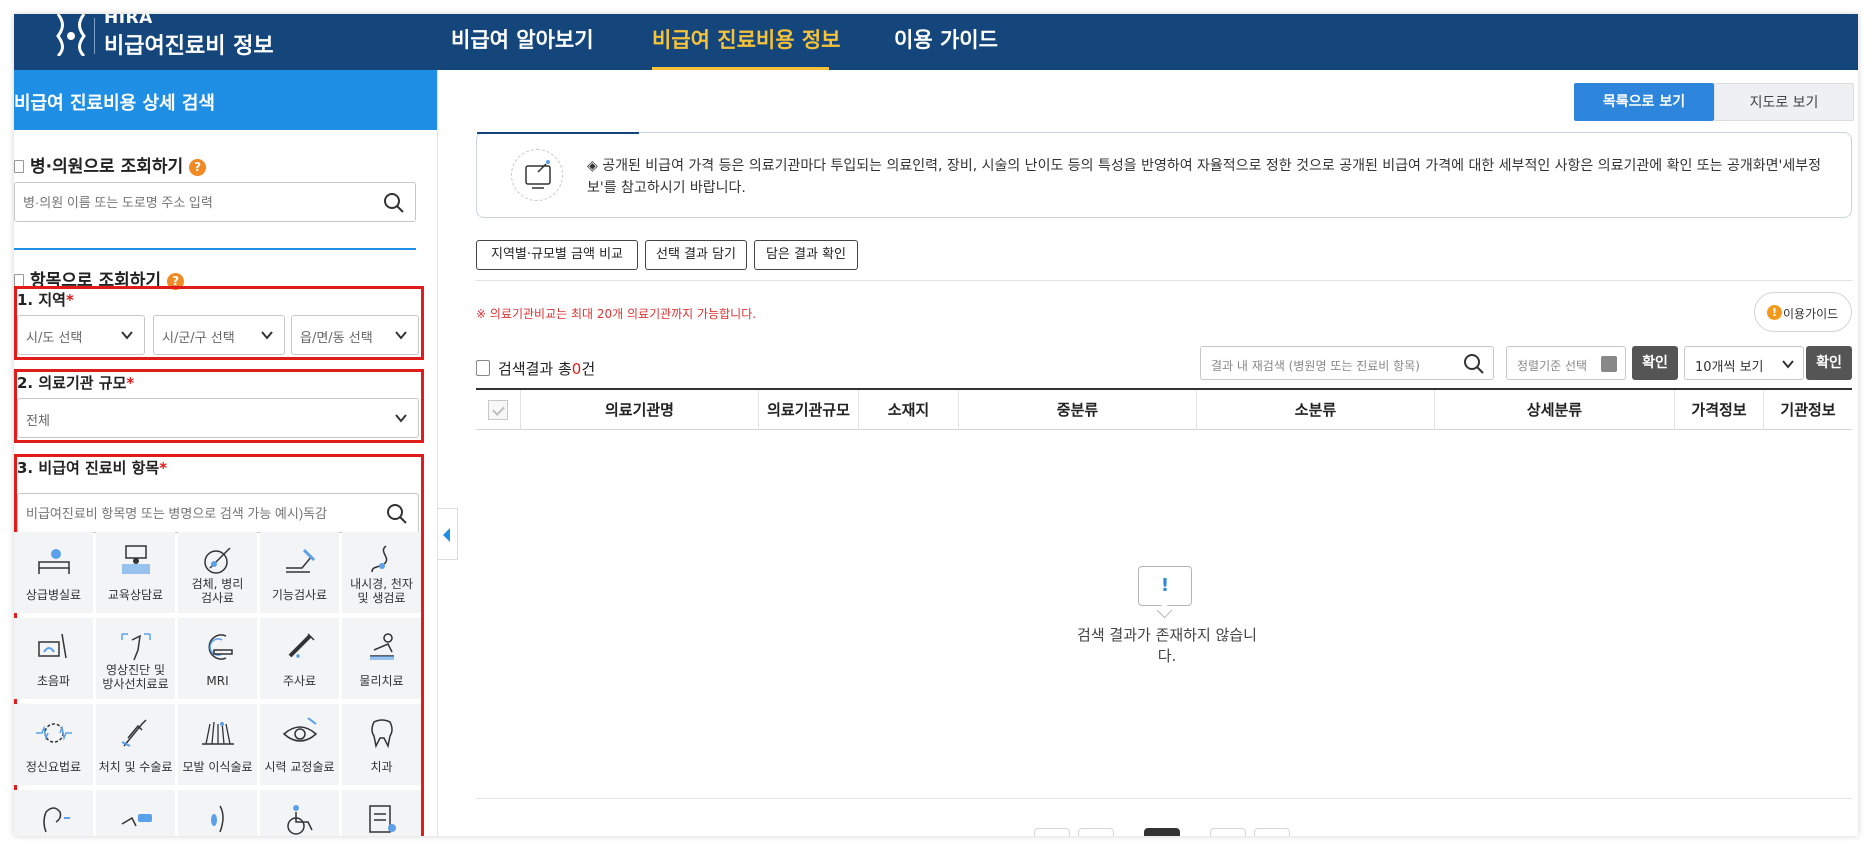 The height and width of the screenshot is (850, 1874). I want to click on category-item: 내시경, 천자 및 생검료, so click(381, 572).